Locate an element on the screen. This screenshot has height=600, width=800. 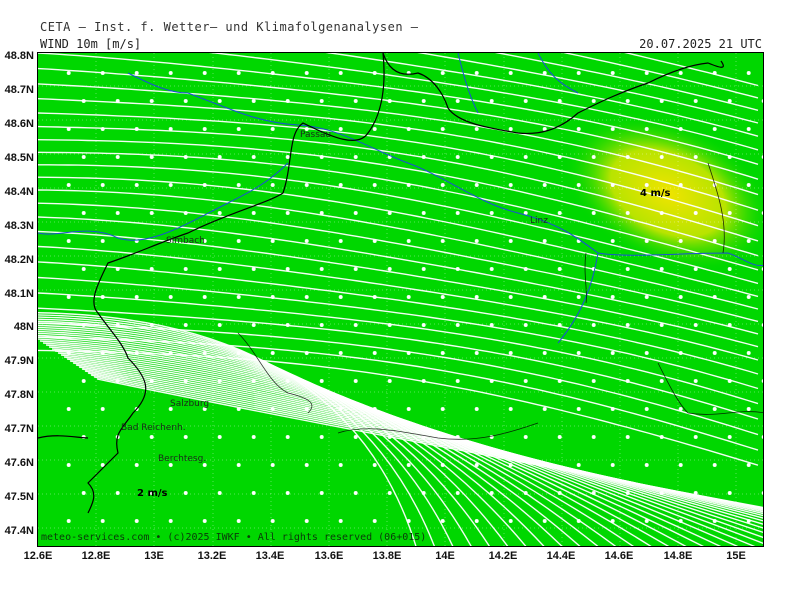
place-label-berchtesgaden: Berchtesg. is located at coordinates (182, 459).